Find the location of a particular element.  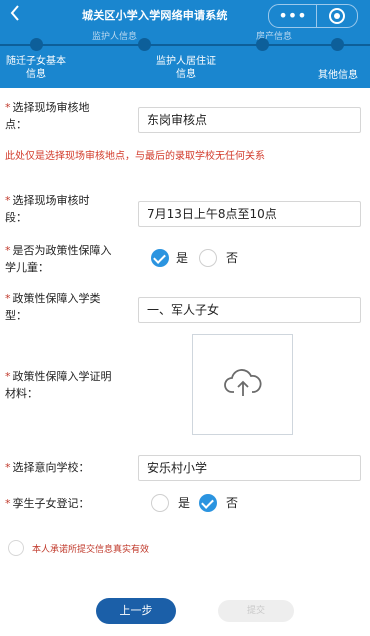

mini-program-capsule: ••• is located at coordinates (313, 16).